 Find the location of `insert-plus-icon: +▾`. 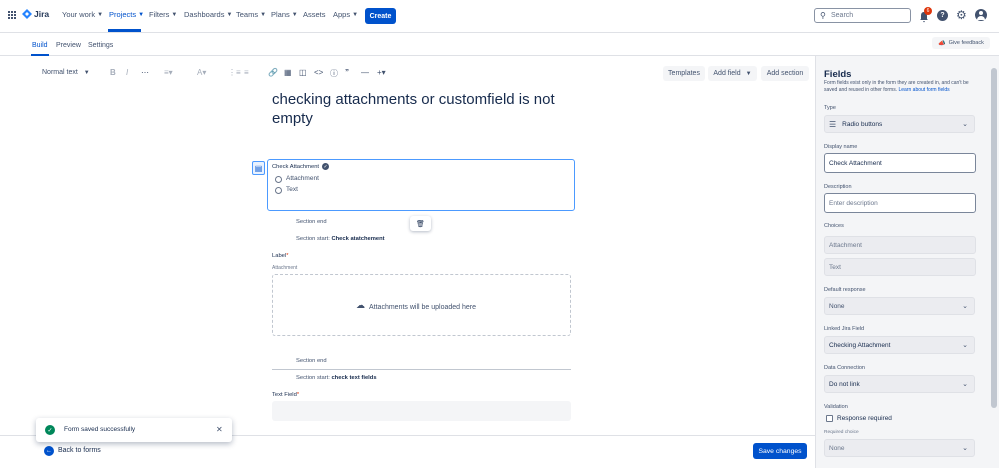

insert-plus-icon: +▾ is located at coordinates (381, 72).